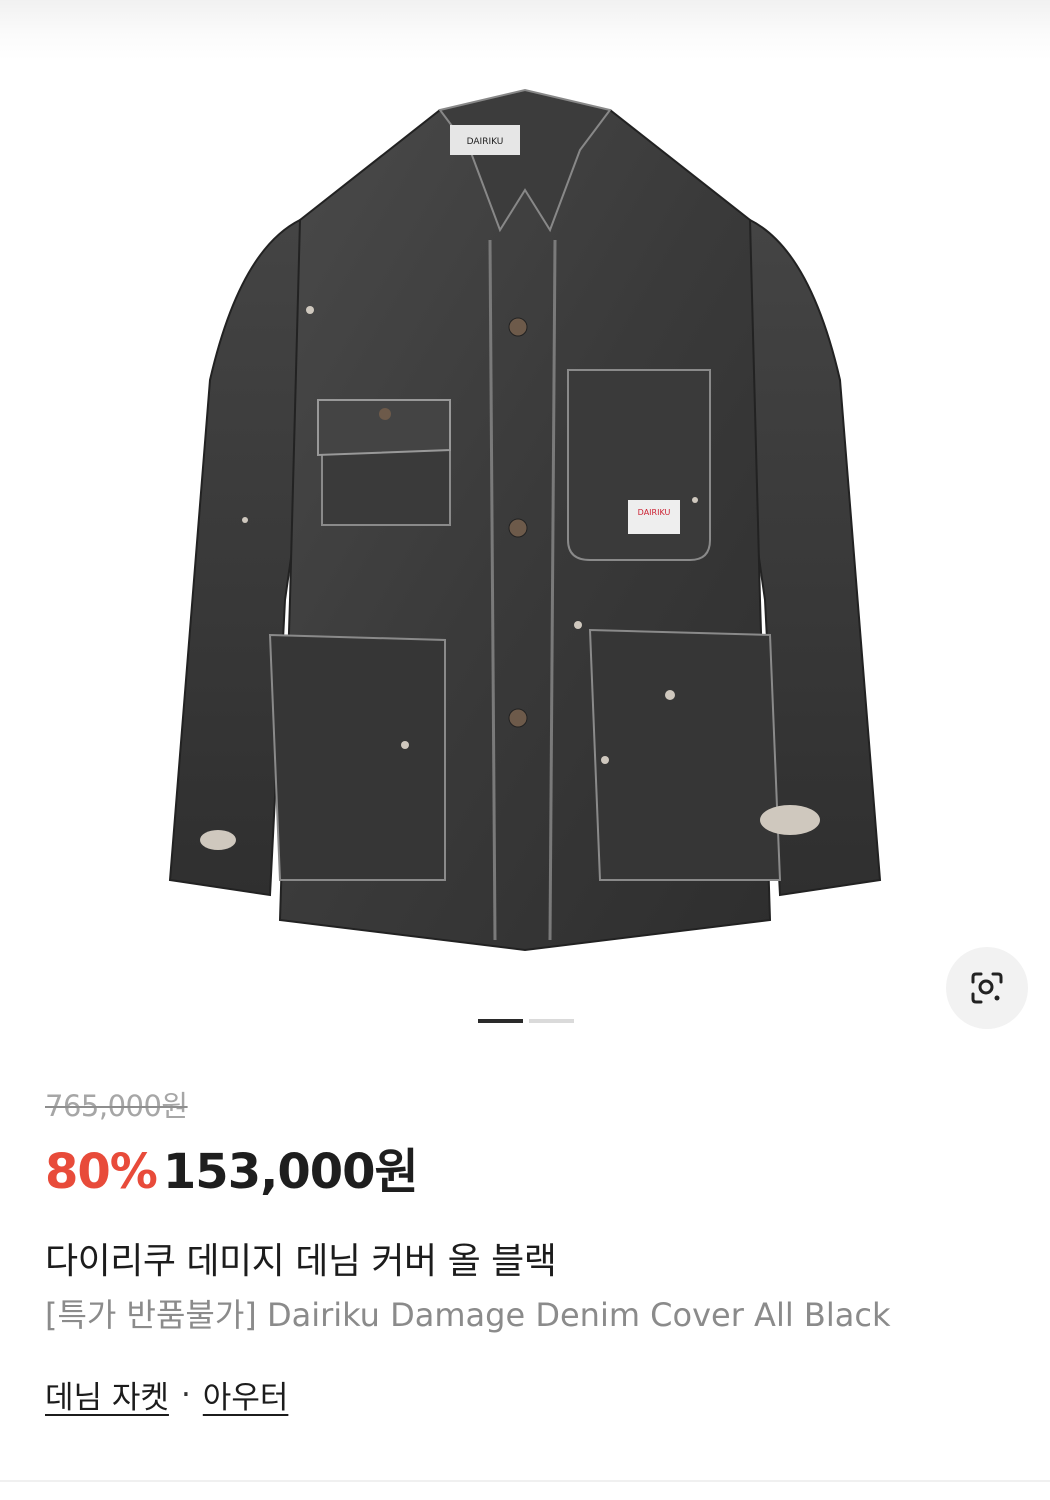  I want to click on divider, so click(525, 1481).